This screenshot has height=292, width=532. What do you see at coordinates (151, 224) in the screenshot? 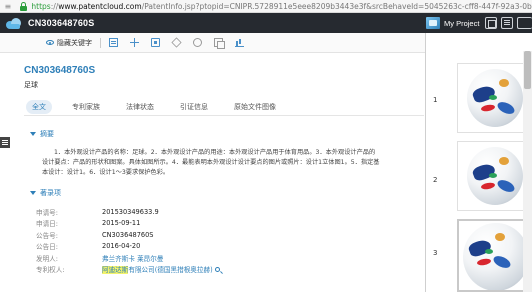
I see `table-row: 申请日: 2015-09-11` at bounding box center [151, 224].